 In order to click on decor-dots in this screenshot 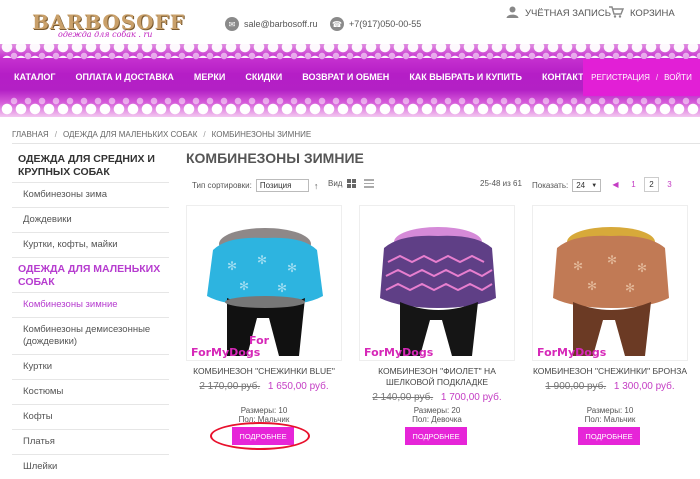, I will do `click(350, 109)`.